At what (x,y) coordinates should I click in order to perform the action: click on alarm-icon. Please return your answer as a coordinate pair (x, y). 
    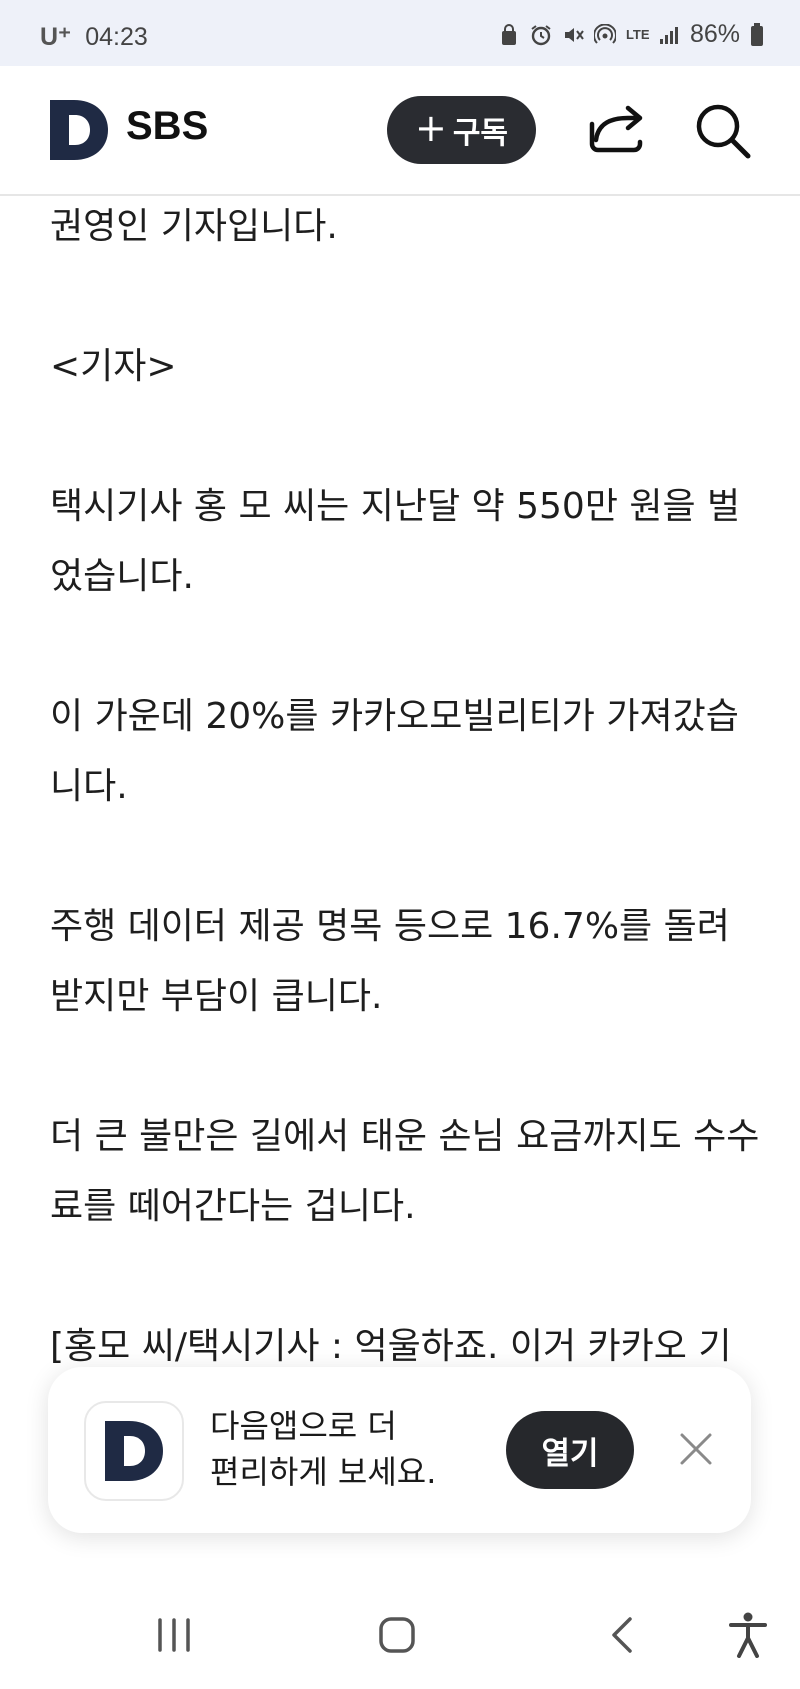
    Looking at the image, I should click on (541, 34).